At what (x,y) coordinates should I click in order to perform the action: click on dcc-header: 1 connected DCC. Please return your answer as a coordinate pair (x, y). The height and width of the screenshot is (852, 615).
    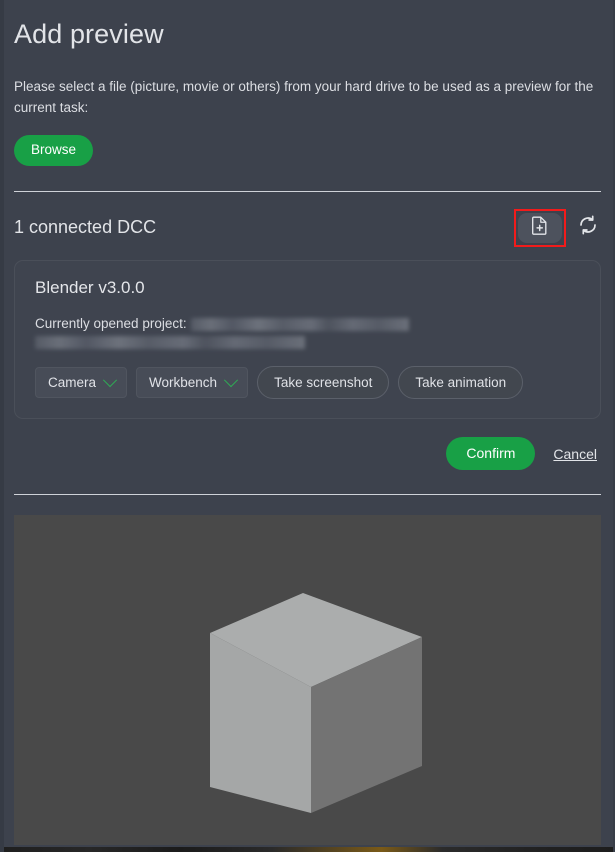
    Looking at the image, I should click on (307, 227).